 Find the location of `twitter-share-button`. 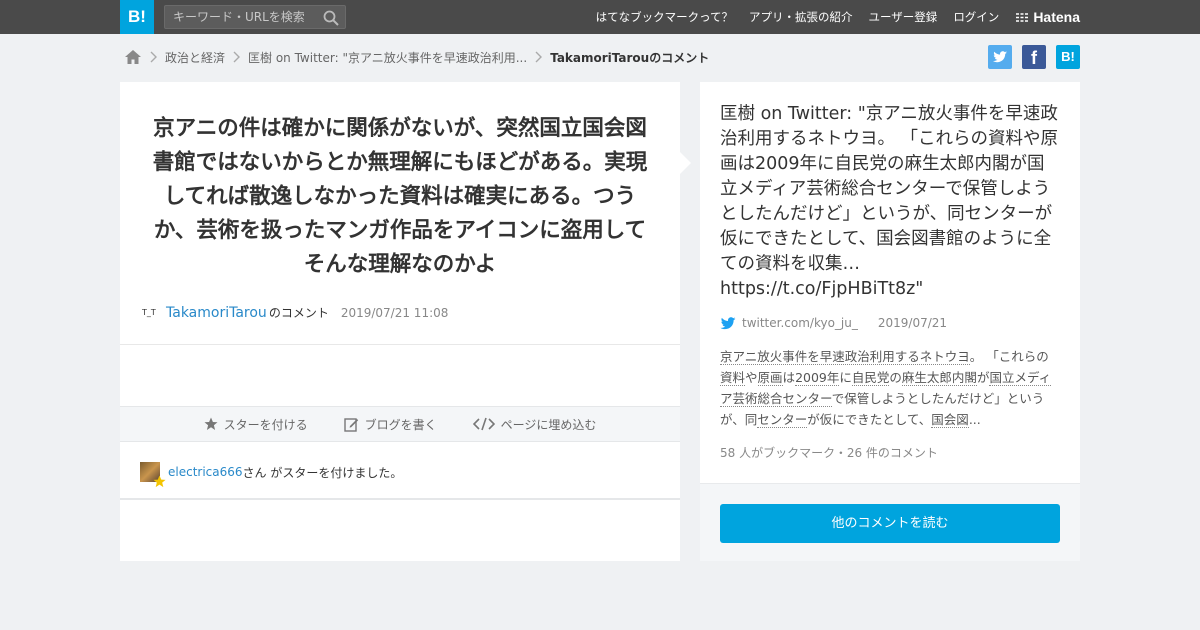

twitter-share-button is located at coordinates (1000, 57).